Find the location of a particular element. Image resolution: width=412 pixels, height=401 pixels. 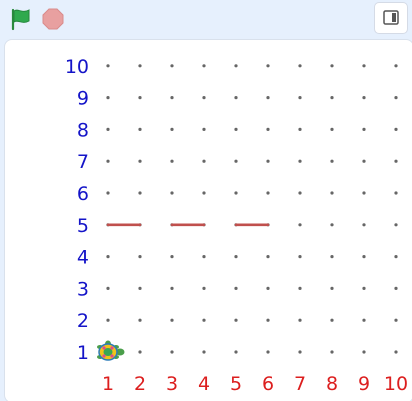

stop-icon is located at coordinates (53, 19).